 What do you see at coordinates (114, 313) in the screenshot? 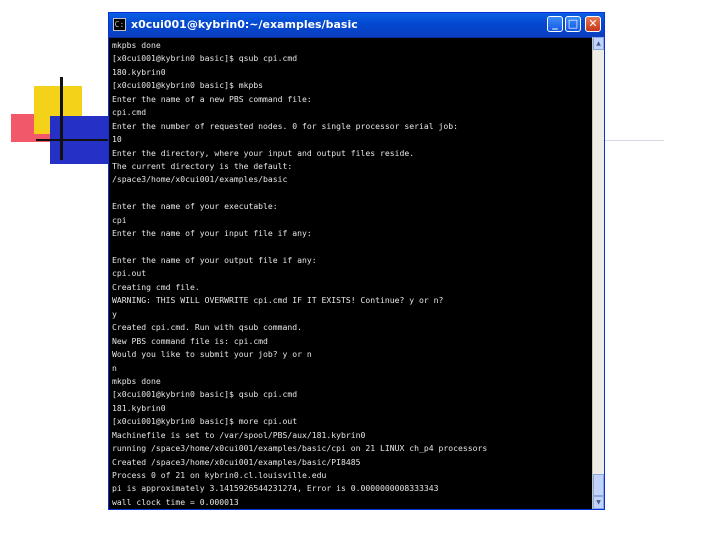
I see `console-line: y` at bounding box center [114, 313].